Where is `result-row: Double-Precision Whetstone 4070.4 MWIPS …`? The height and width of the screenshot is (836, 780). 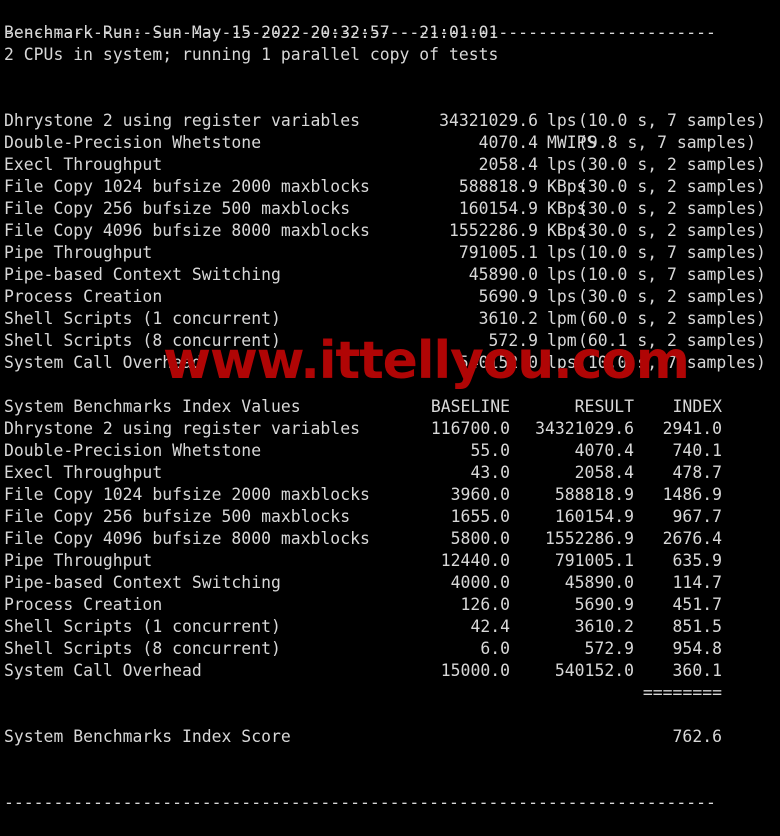
result-row: Double-Precision Whetstone 4070.4 MWIPS … is located at coordinates (390, 143).